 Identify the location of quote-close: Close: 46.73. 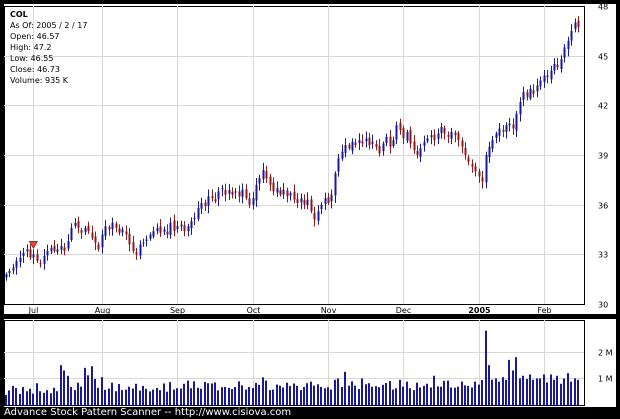
(35, 69).